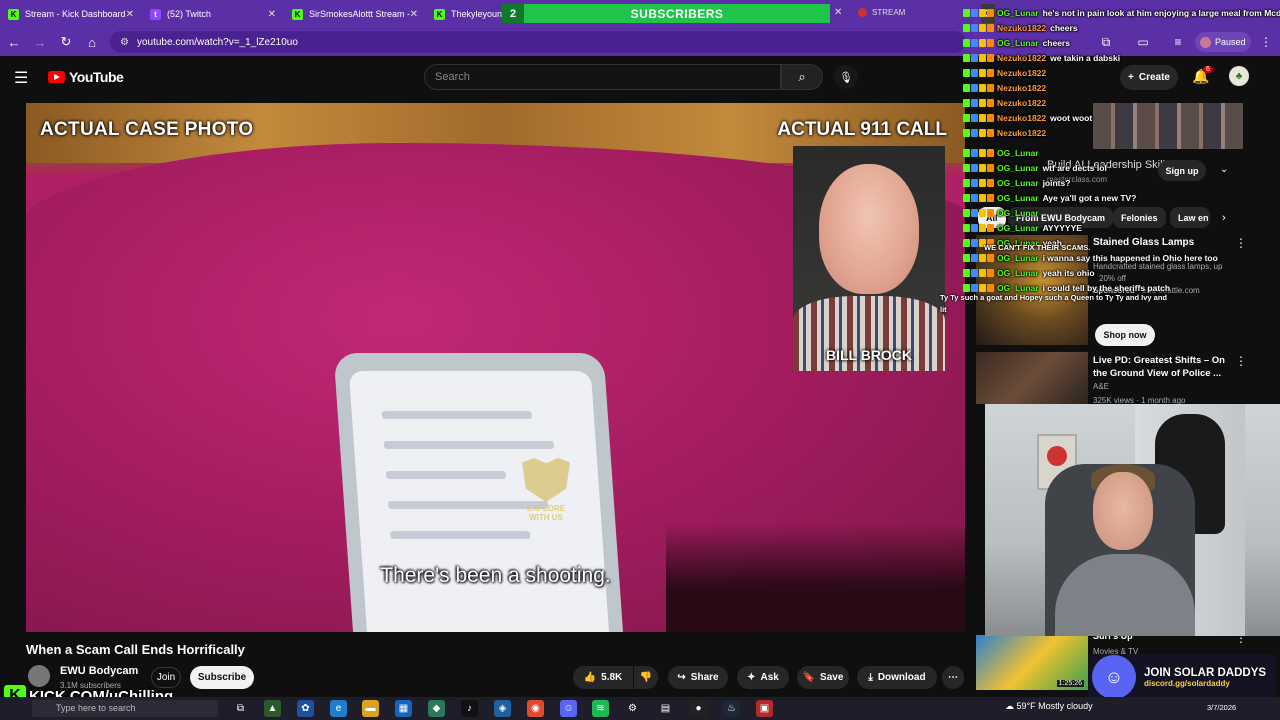 This screenshot has width=1280, height=720. I want to click on app-icon: ◆, so click(436, 708).